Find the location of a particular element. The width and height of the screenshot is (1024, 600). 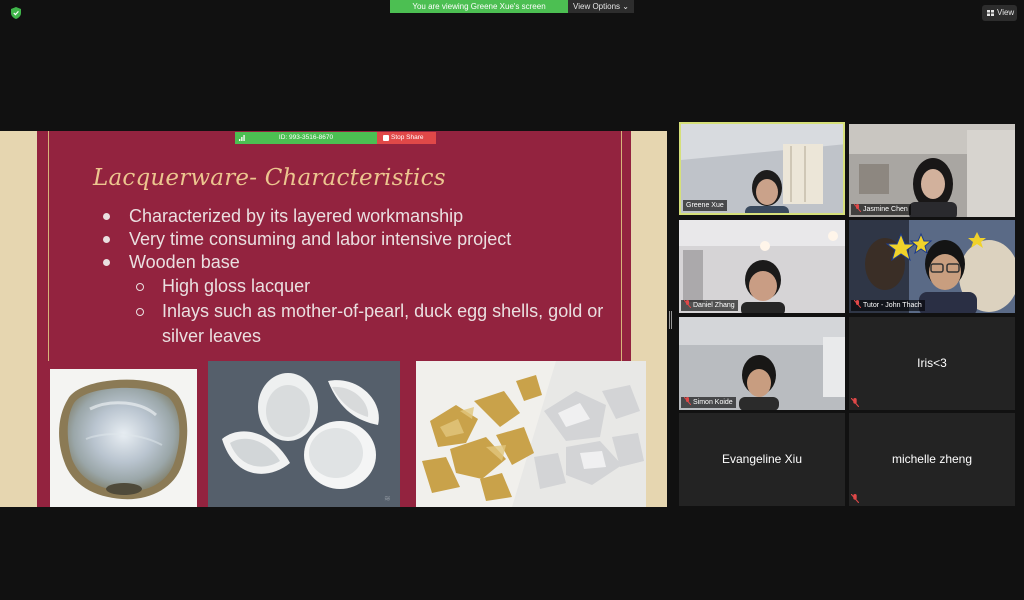

gallery-grid-icon is located at coordinates (990, 13).